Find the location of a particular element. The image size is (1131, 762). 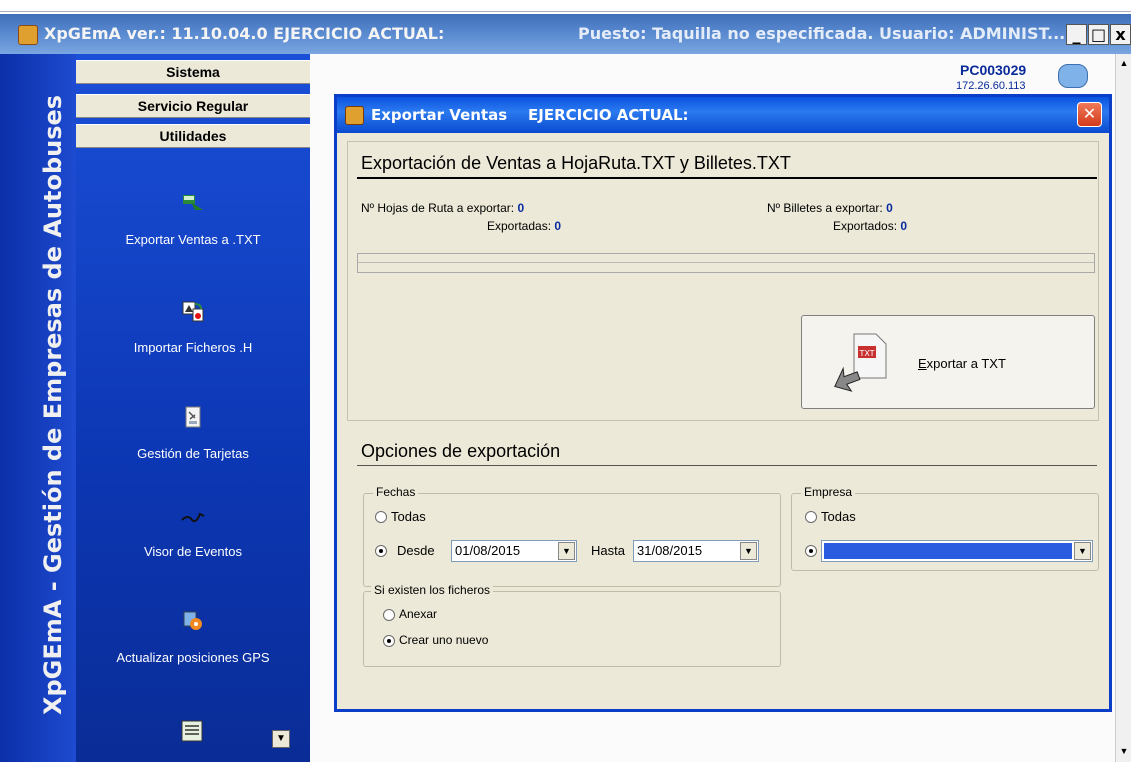

anexar-radio is located at coordinates (389, 615).